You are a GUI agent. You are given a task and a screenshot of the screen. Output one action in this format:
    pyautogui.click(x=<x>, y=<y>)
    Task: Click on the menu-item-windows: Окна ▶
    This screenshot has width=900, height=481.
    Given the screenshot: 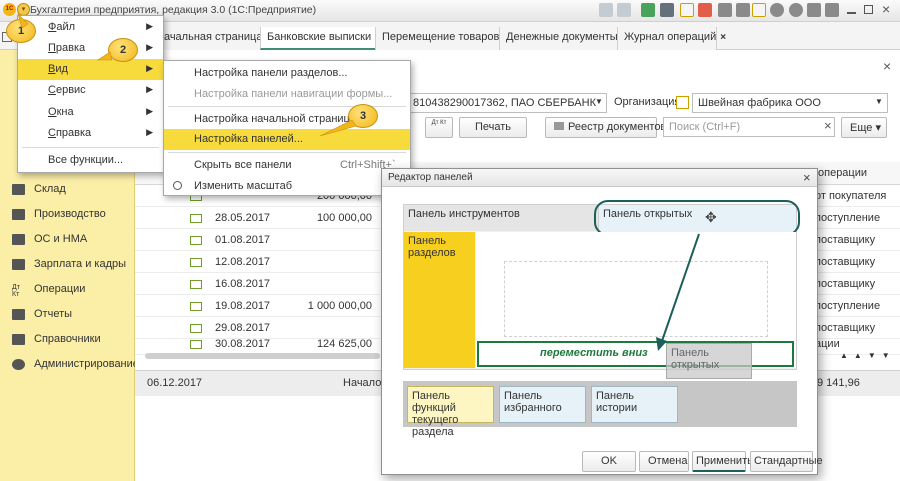 What is the action you would take?
    pyautogui.click(x=90, y=112)
    